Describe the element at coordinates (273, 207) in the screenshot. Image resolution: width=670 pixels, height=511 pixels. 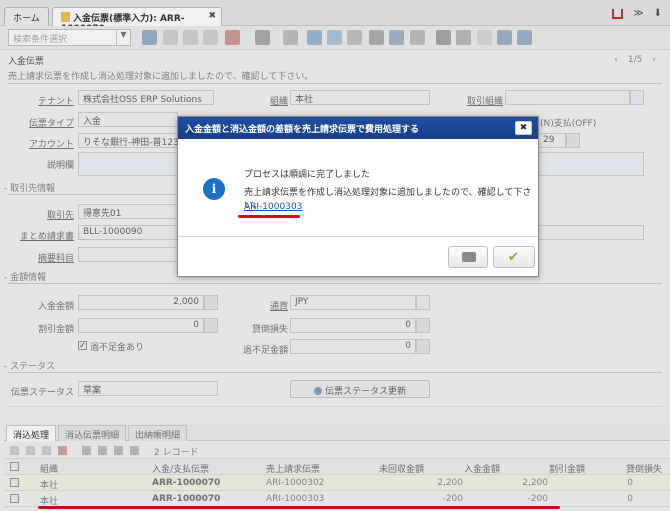
I see `invoice-link: ARI-1000303` at that location.